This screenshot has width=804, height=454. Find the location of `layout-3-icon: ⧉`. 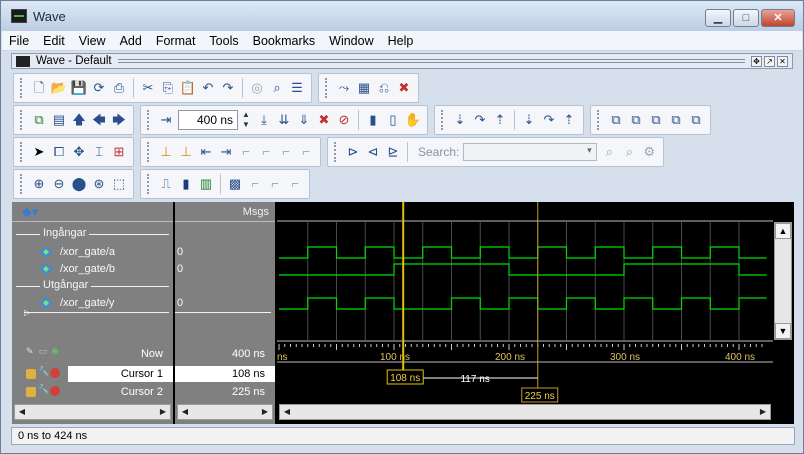

layout-3-icon: ⧉ is located at coordinates (656, 120).